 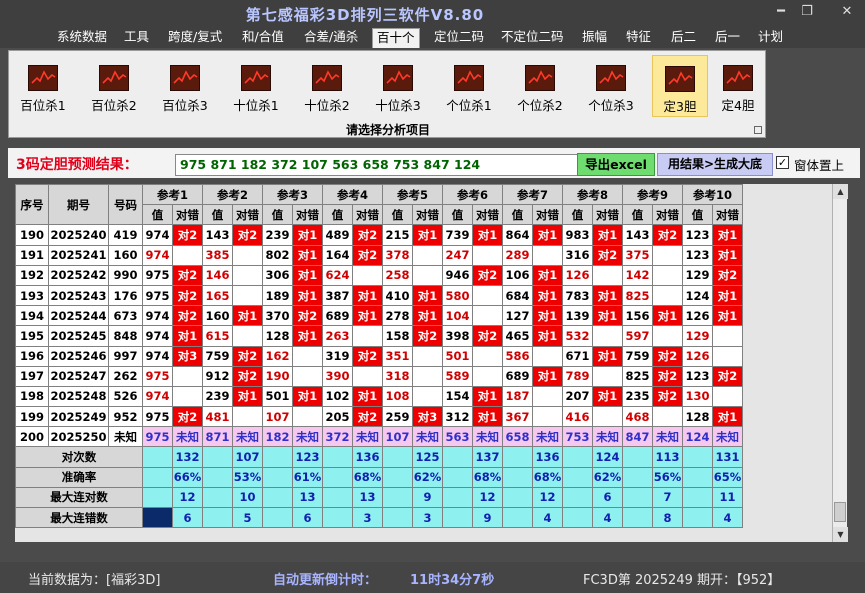 I want to click on stats-value: 13, so click(x=307, y=497).